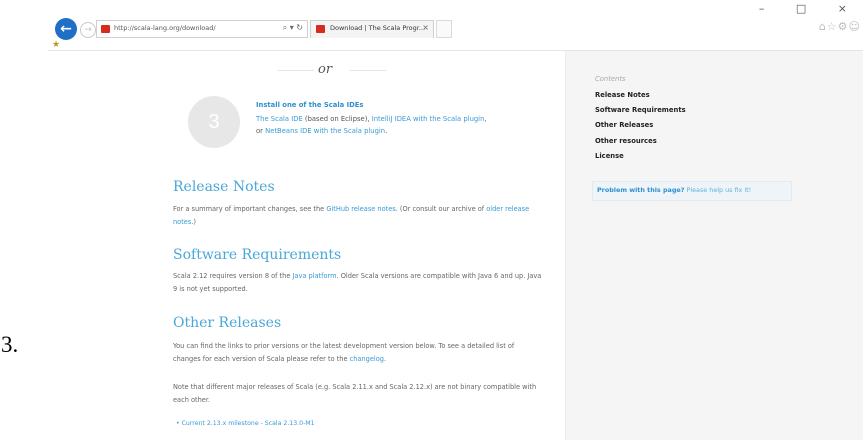 This screenshot has width=863, height=440. What do you see at coordinates (441, 209) in the screenshot?
I see `text-part: . (Or consult our archive of` at bounding box center [441, 209].